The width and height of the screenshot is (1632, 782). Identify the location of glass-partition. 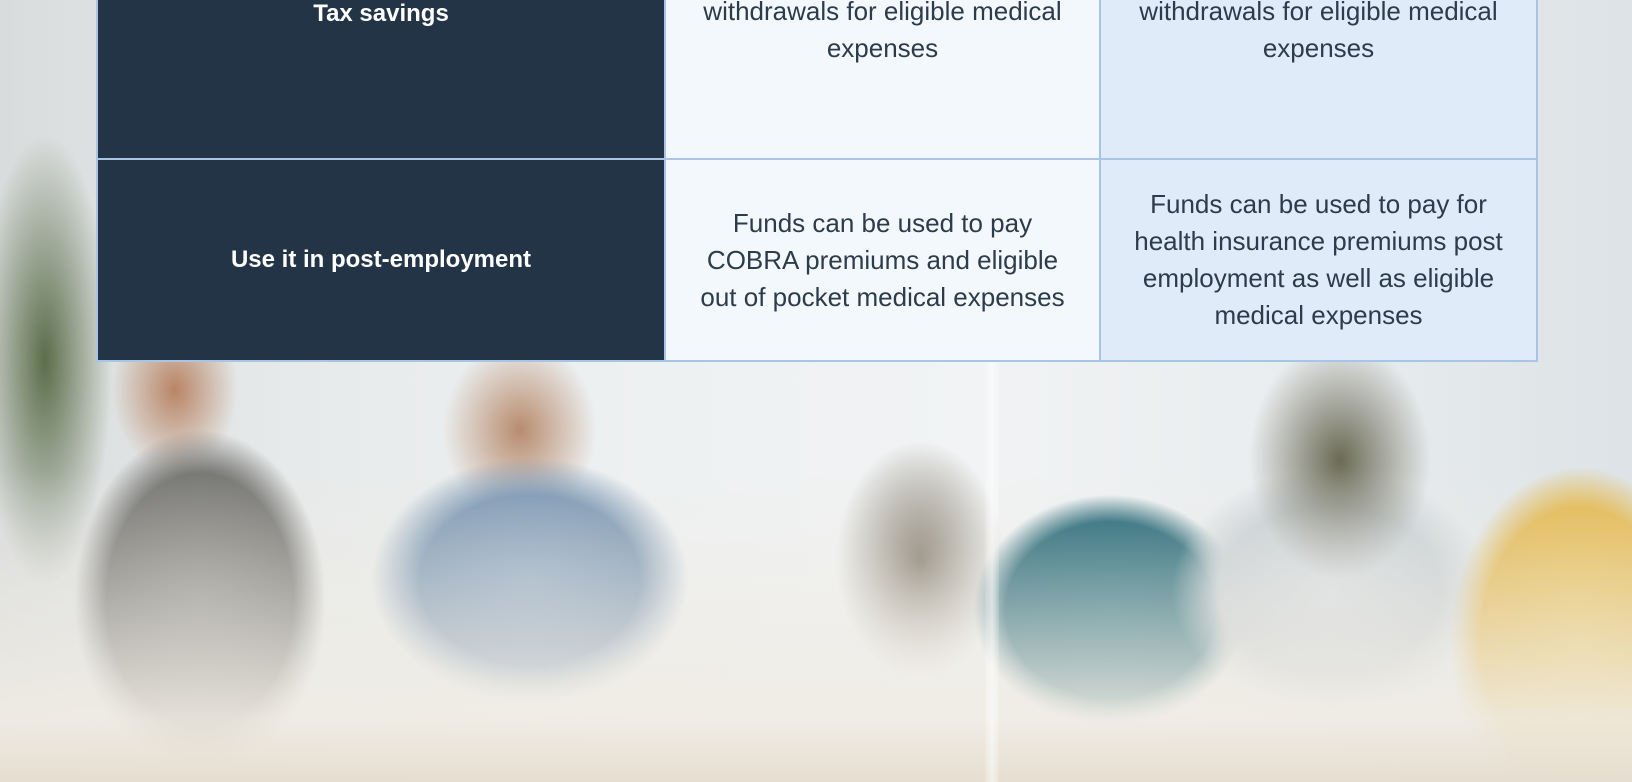
(992, 546).